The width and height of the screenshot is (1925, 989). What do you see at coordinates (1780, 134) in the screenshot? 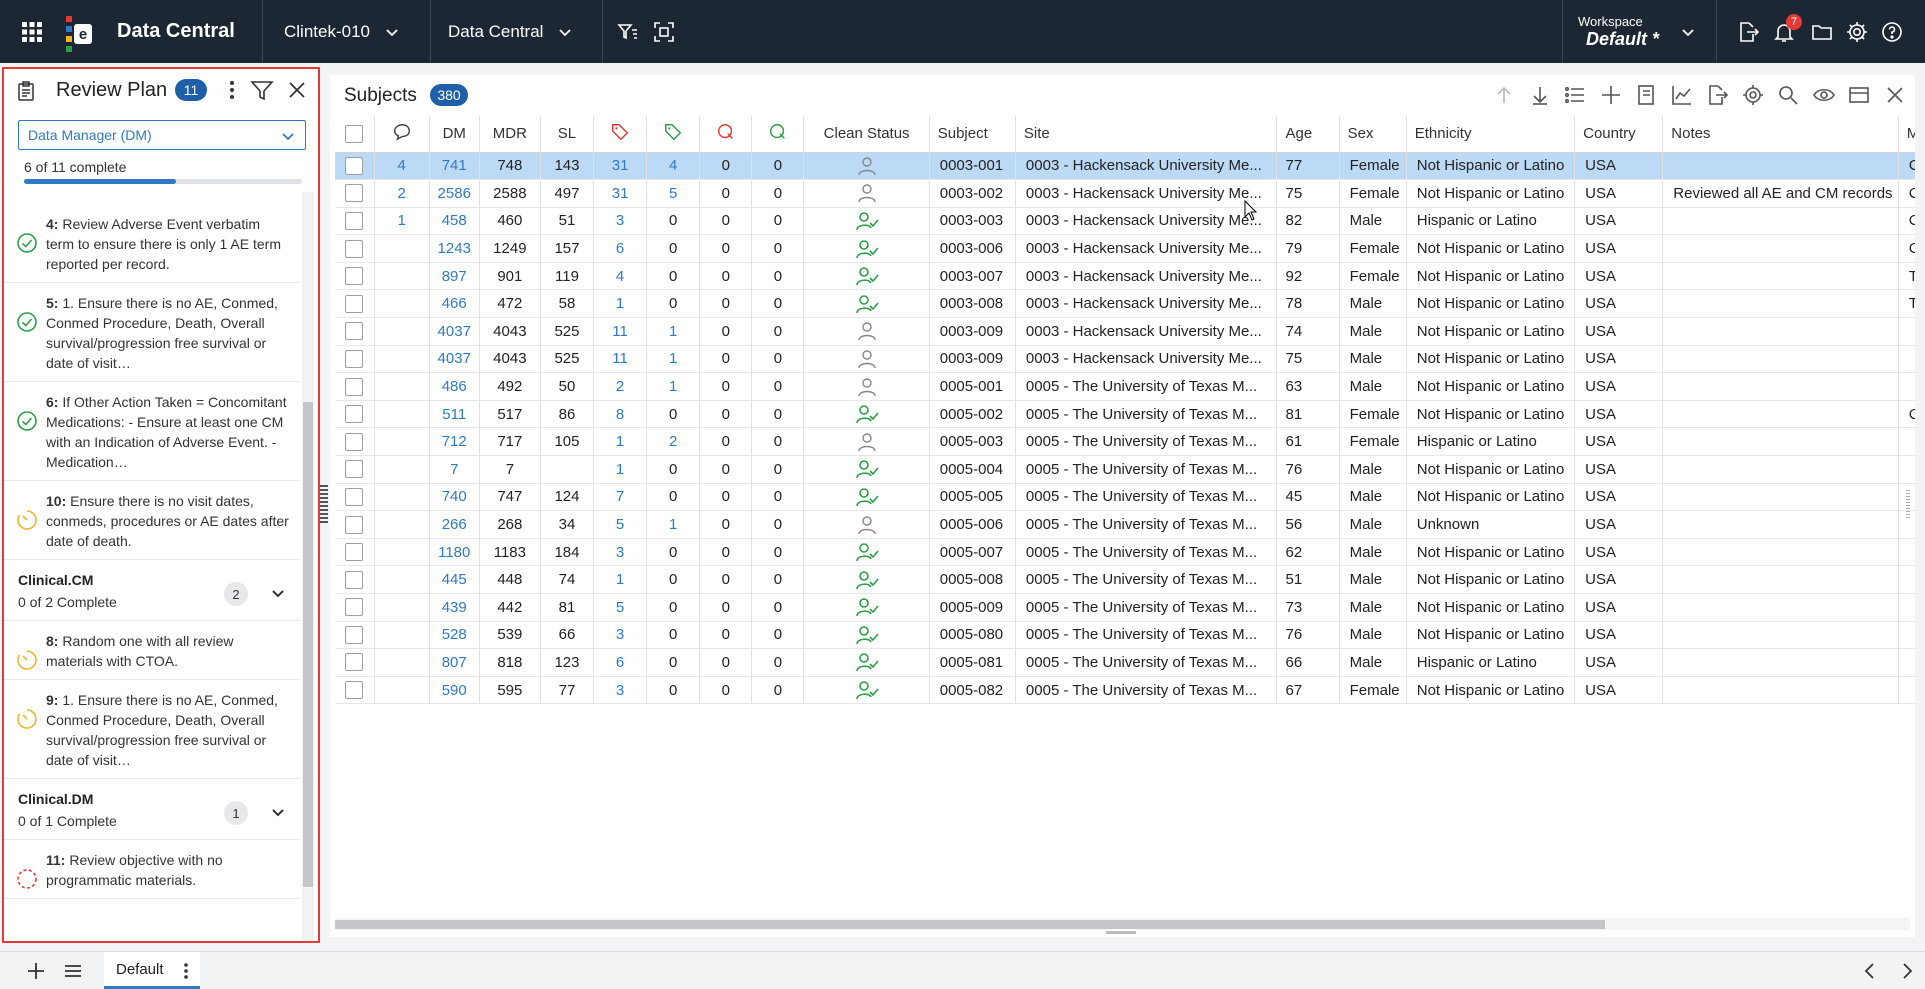
I see `column-header: Notes` at bounding box center [1780, 134].